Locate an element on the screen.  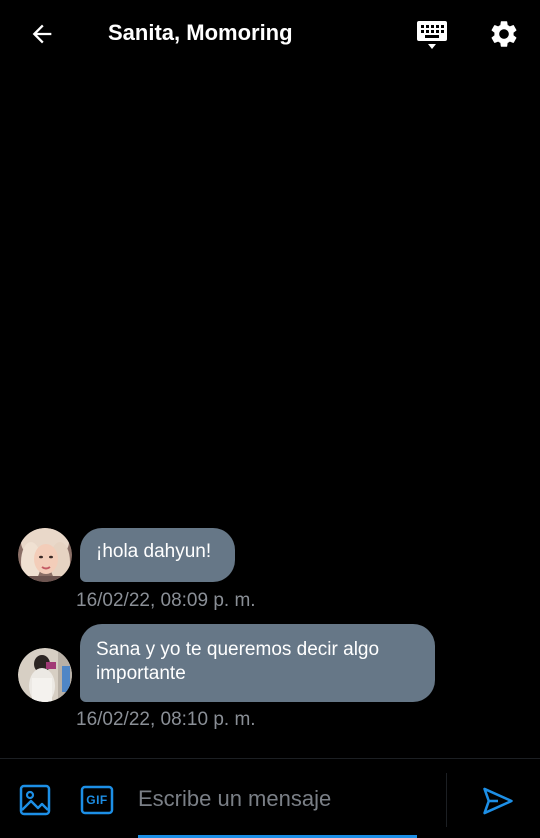
back-button is located at coordinates (42, 34).